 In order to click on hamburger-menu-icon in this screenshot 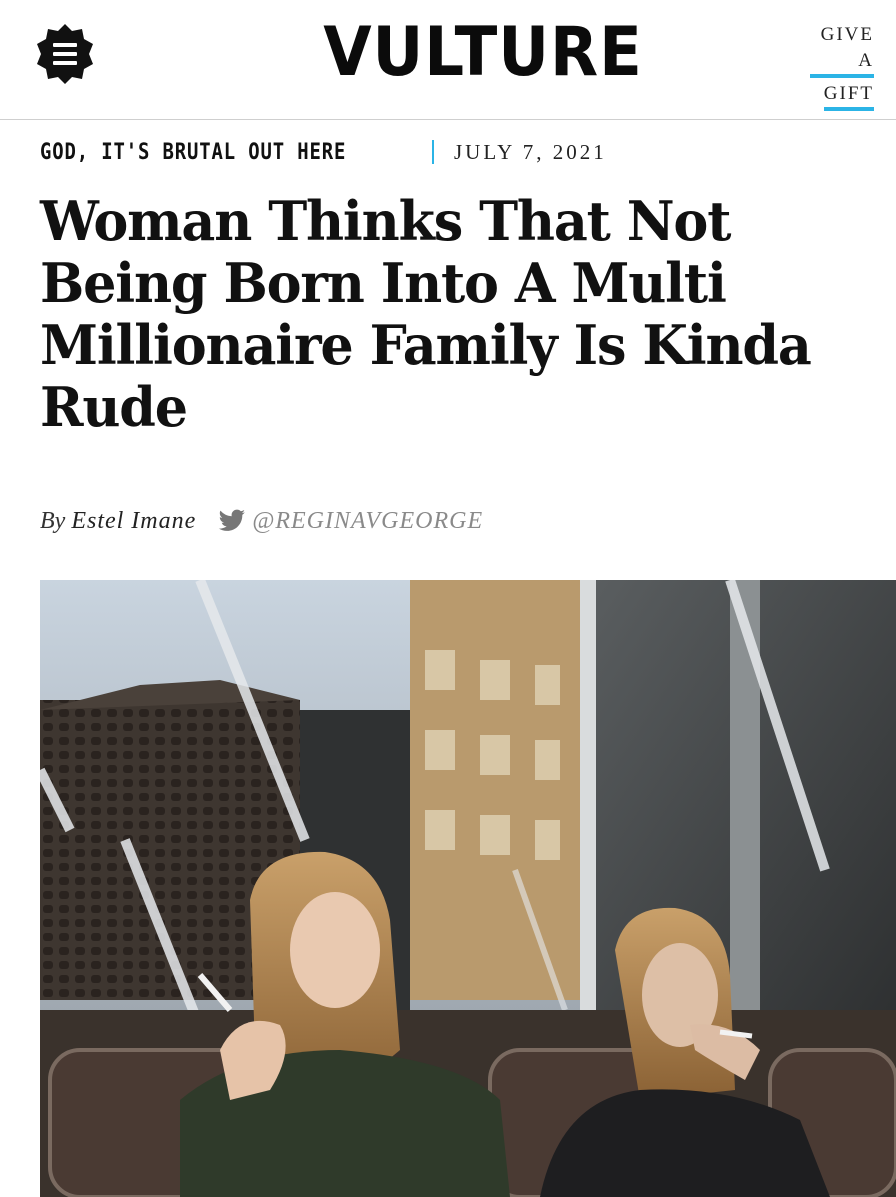, I will do `click(65, 54)`.